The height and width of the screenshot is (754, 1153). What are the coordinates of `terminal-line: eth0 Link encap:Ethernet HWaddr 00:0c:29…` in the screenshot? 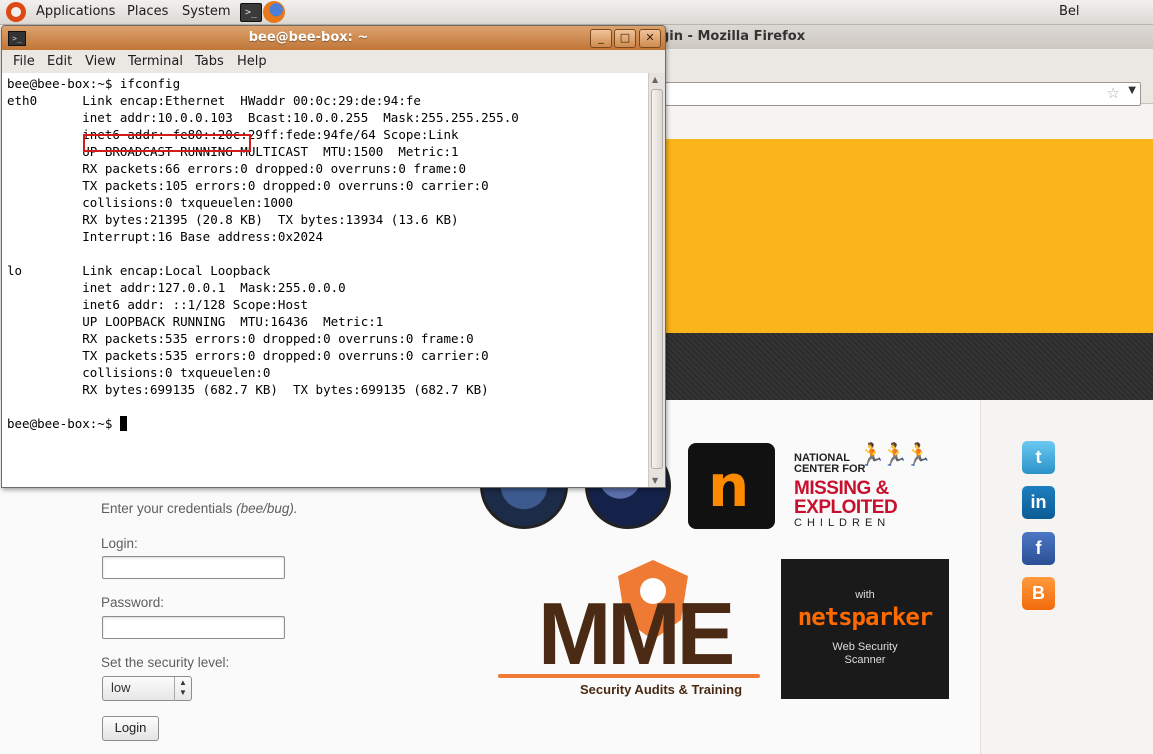 It's located at (214, 100).